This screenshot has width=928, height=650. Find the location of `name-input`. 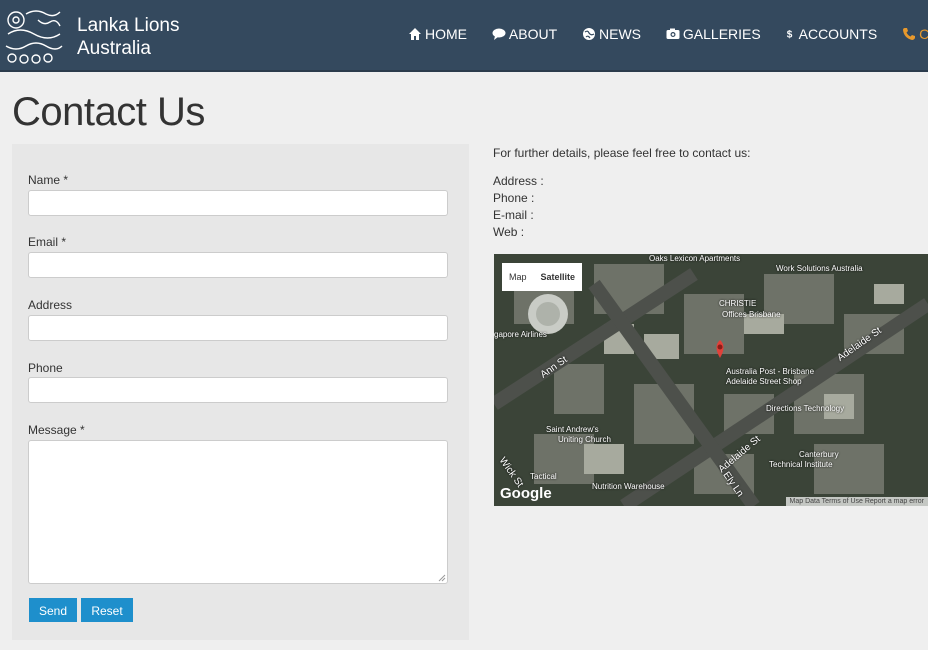

name-input is located at coordinates (238, 203).